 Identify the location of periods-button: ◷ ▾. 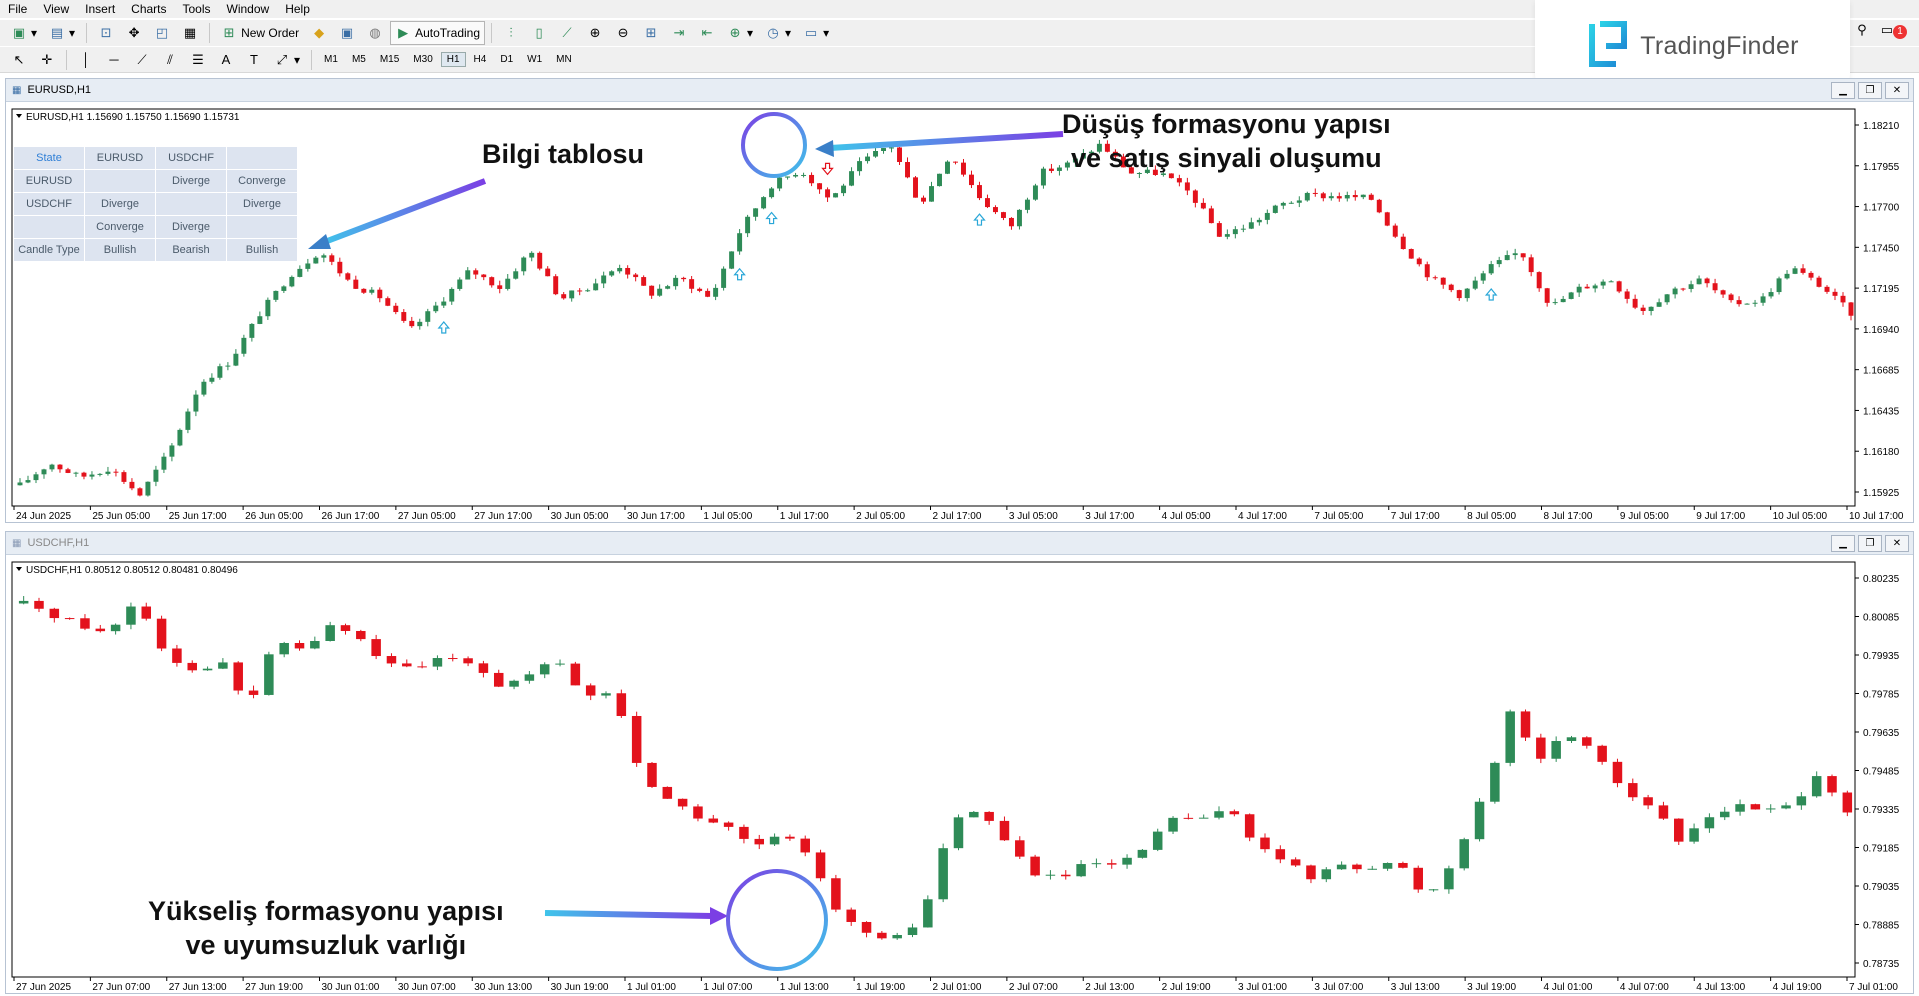
(778, 33).